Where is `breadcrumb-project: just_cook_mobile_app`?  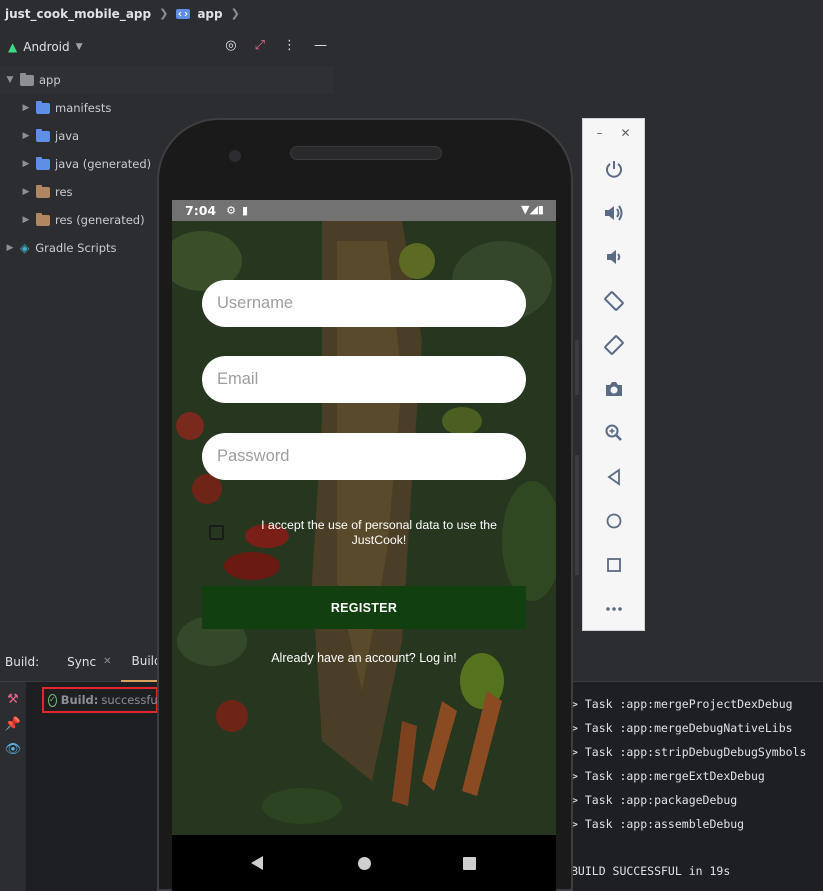
breadcrumb-project: just_cook_mobile_app is located at coordinates (78, 14).